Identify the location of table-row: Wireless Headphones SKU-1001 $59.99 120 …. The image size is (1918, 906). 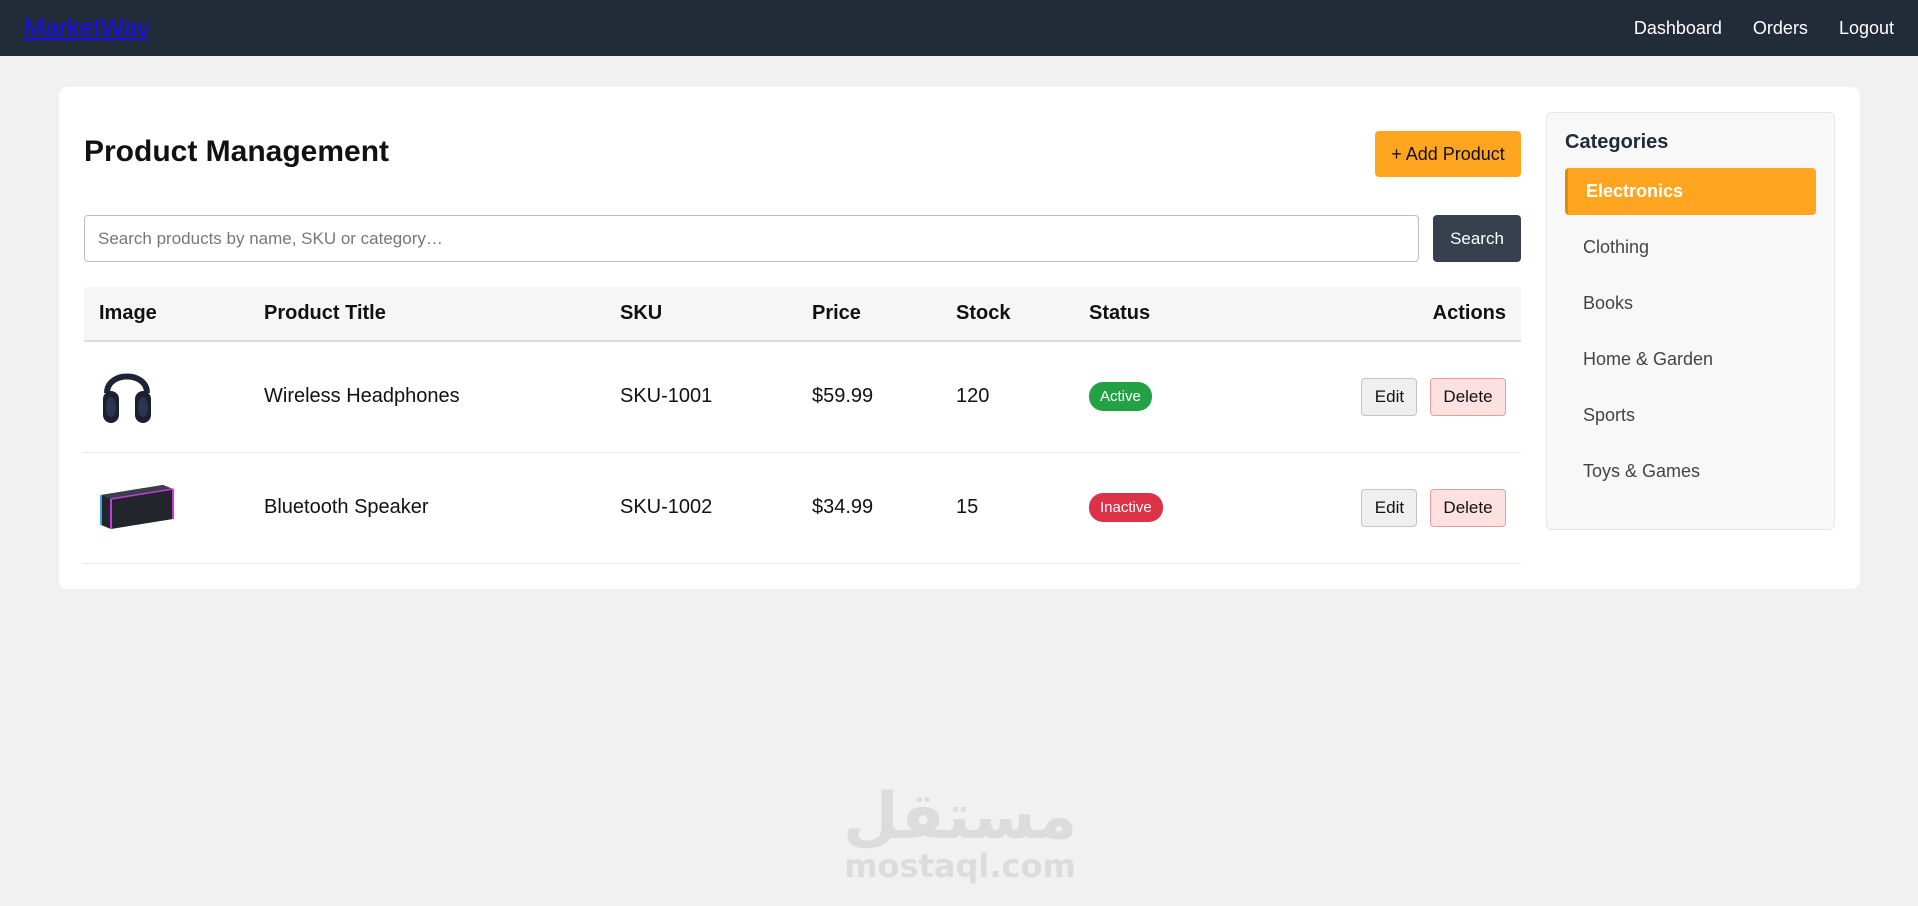
(802, 396).